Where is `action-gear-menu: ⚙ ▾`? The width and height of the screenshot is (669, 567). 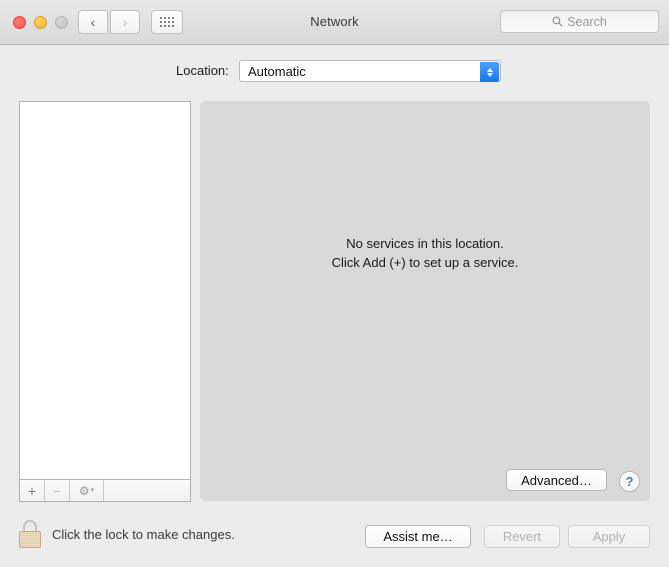 action-gear-menu: ⚙ ▾ is located at coordinates (87, 490).